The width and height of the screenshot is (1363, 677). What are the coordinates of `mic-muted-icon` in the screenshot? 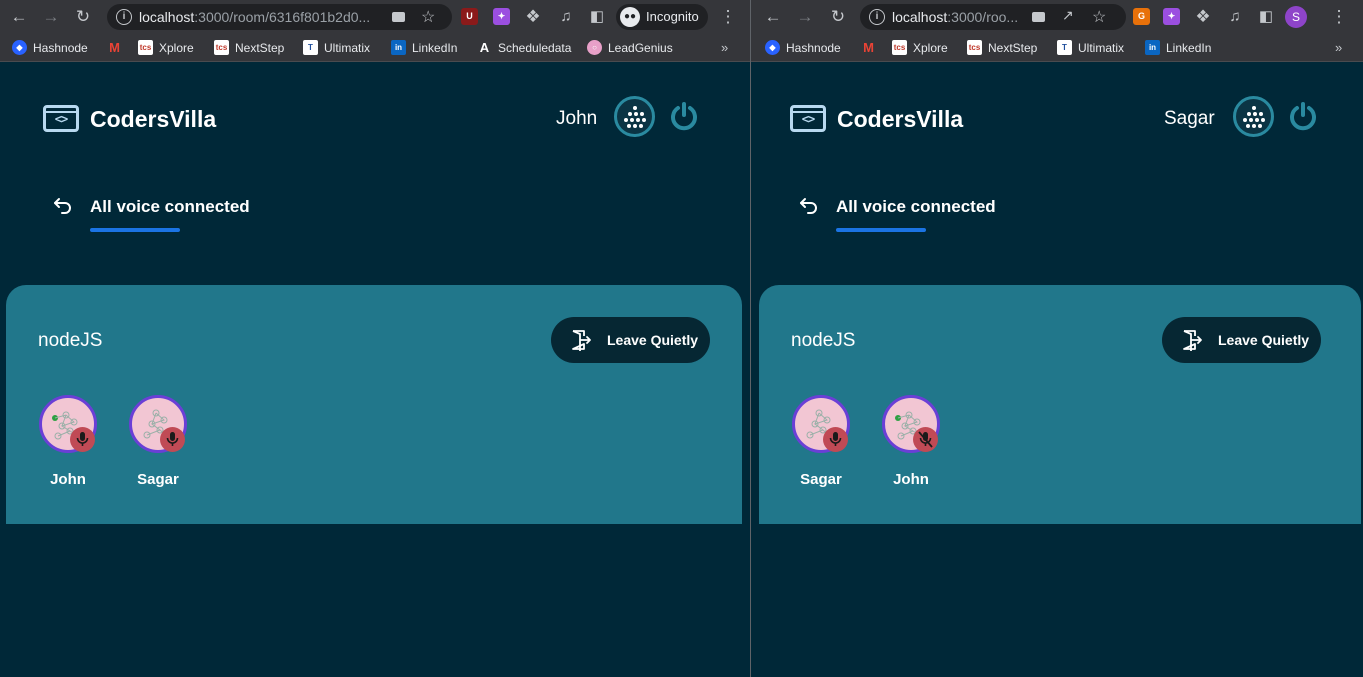 It's located at (925, 439).